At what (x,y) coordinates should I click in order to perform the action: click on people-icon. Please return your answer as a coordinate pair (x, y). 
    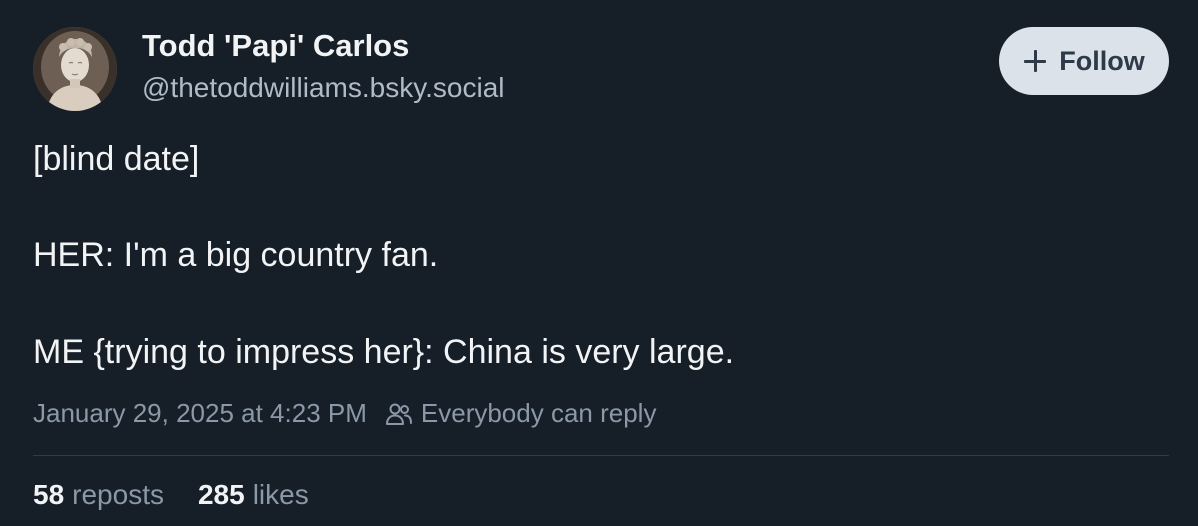
    Looking at the image, I should click on (398, 414).